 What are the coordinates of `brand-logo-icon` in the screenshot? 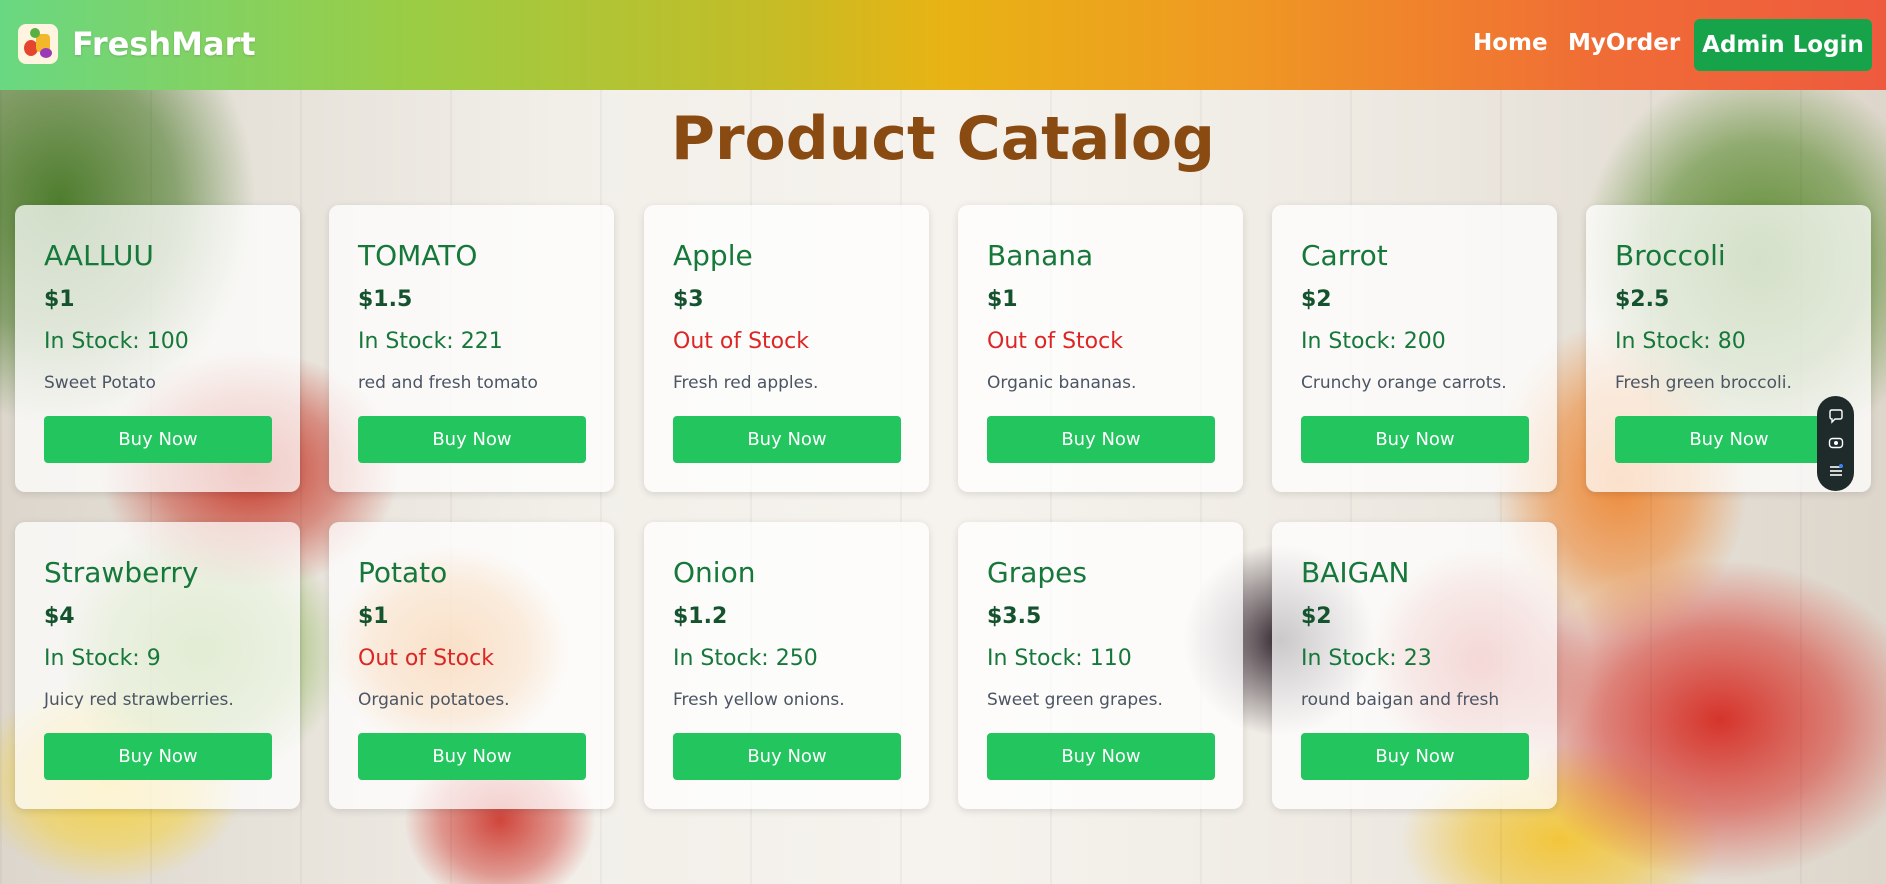 It's located at (38, 44).